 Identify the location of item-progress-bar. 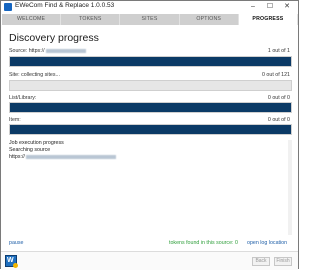
(150, 129).